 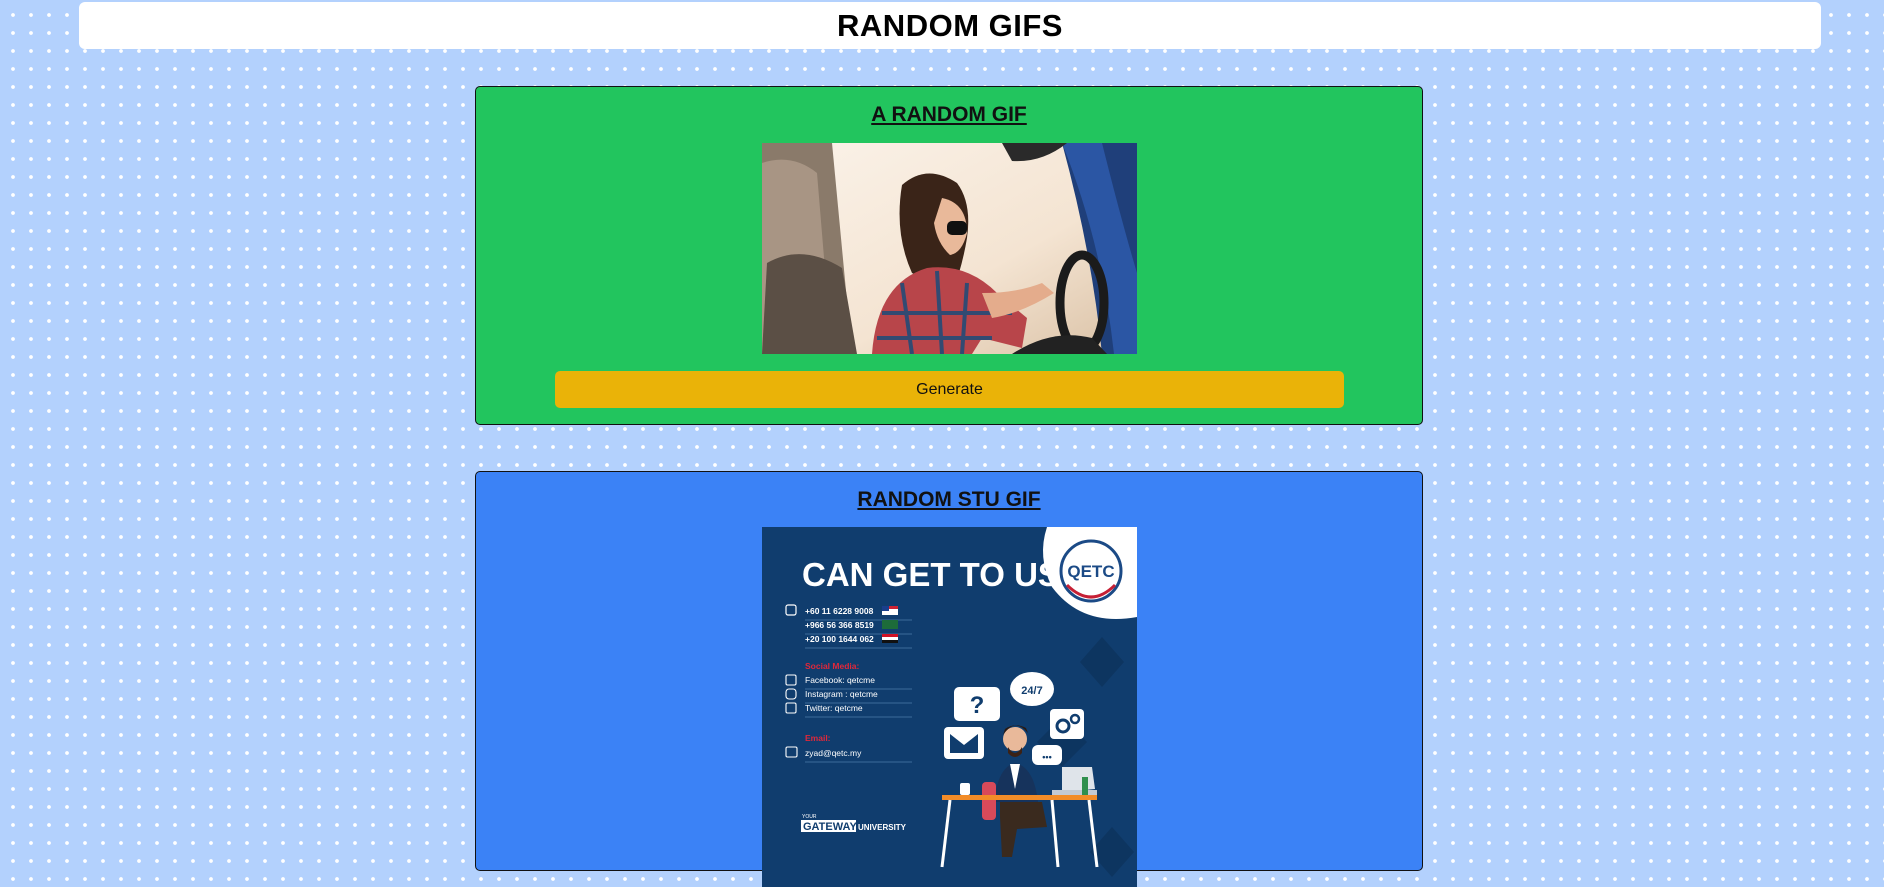 What do you see at coordinates (1031, 691) in the screenshot?
I see `support-247-text: 24/7` at bounding box center [1031, 691].